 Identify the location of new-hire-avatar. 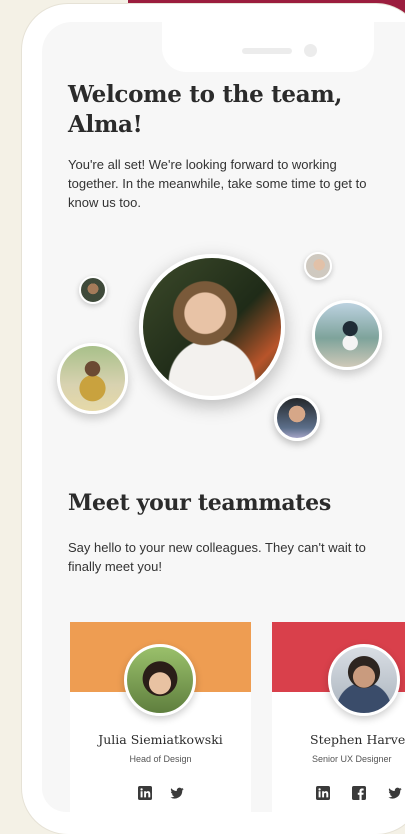
(212, 327).